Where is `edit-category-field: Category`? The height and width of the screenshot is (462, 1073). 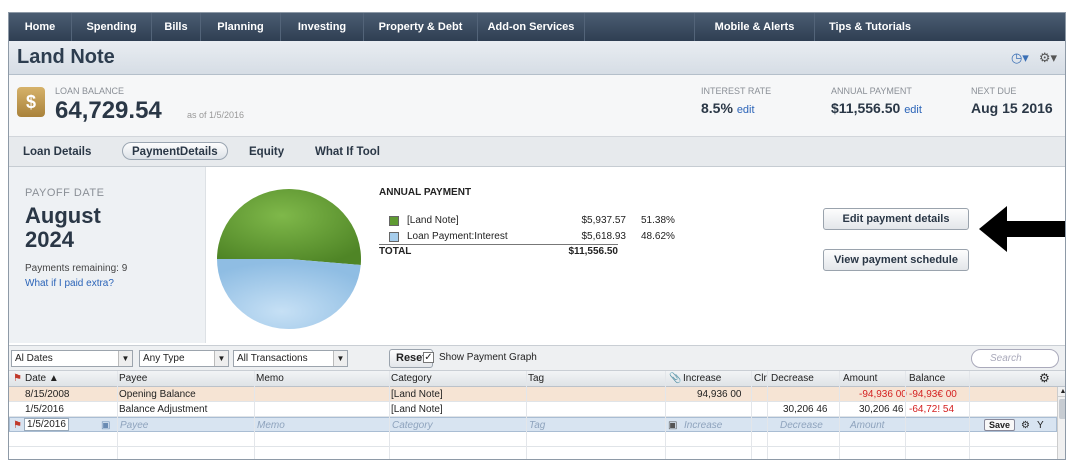
edit-category-field: Category is located at coordinates (412, 425).